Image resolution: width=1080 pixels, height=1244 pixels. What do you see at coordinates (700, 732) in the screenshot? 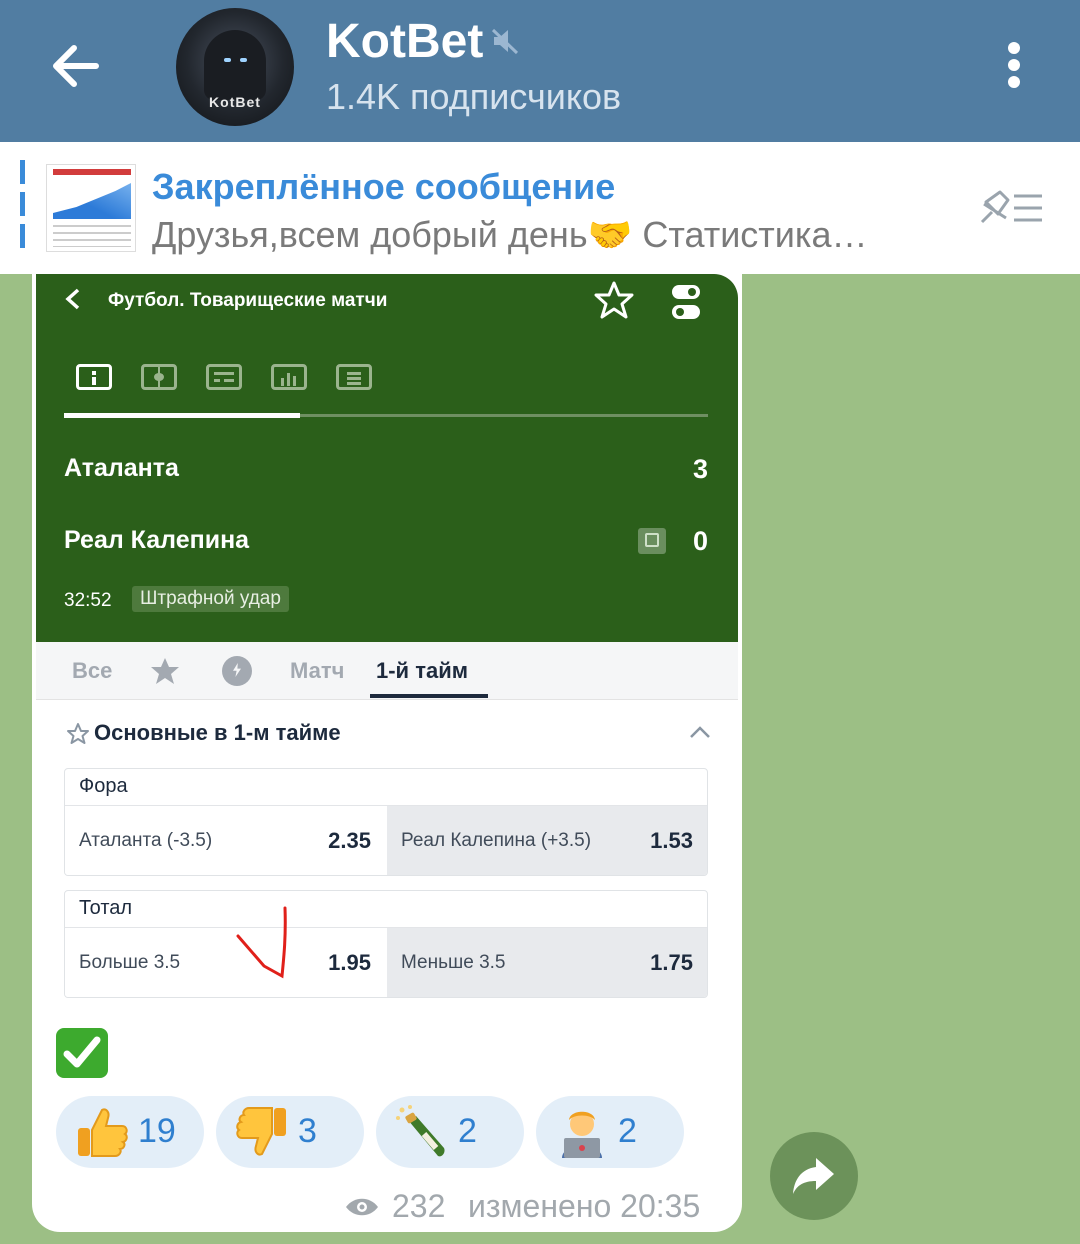
I see `collapse-chevron-icon` at bounding box center [700, 732].